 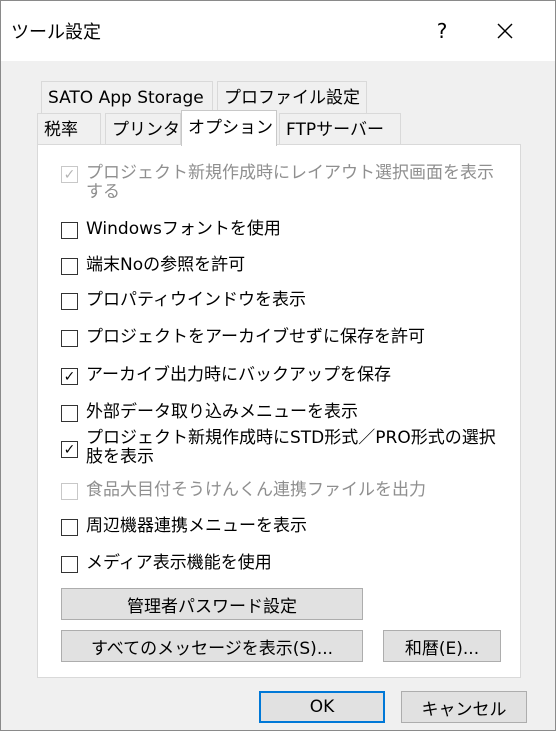 What do you see at coordinates (196, 526) in the screenshot?
I see `option-label: 周辺機器連携メニューを表示` at bounding box center [196, 526].